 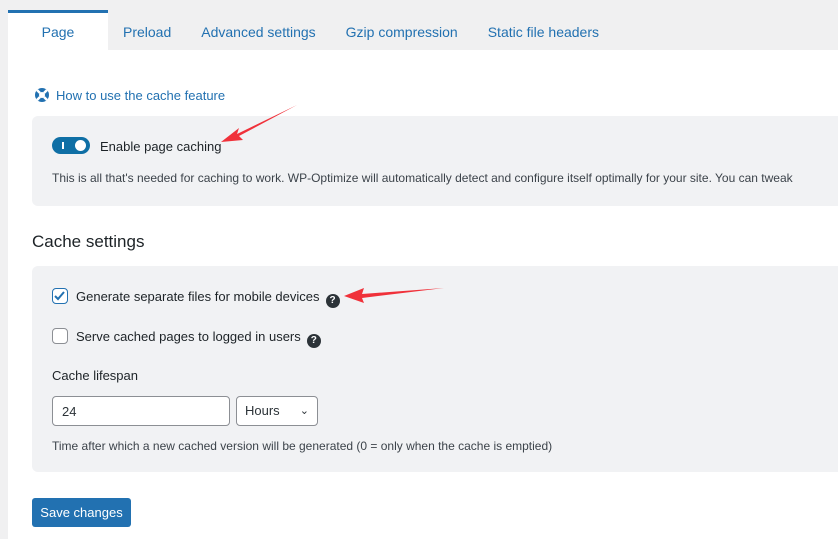 I want to click on help-link: How to use the cache feature, so click(x=129, y=95).